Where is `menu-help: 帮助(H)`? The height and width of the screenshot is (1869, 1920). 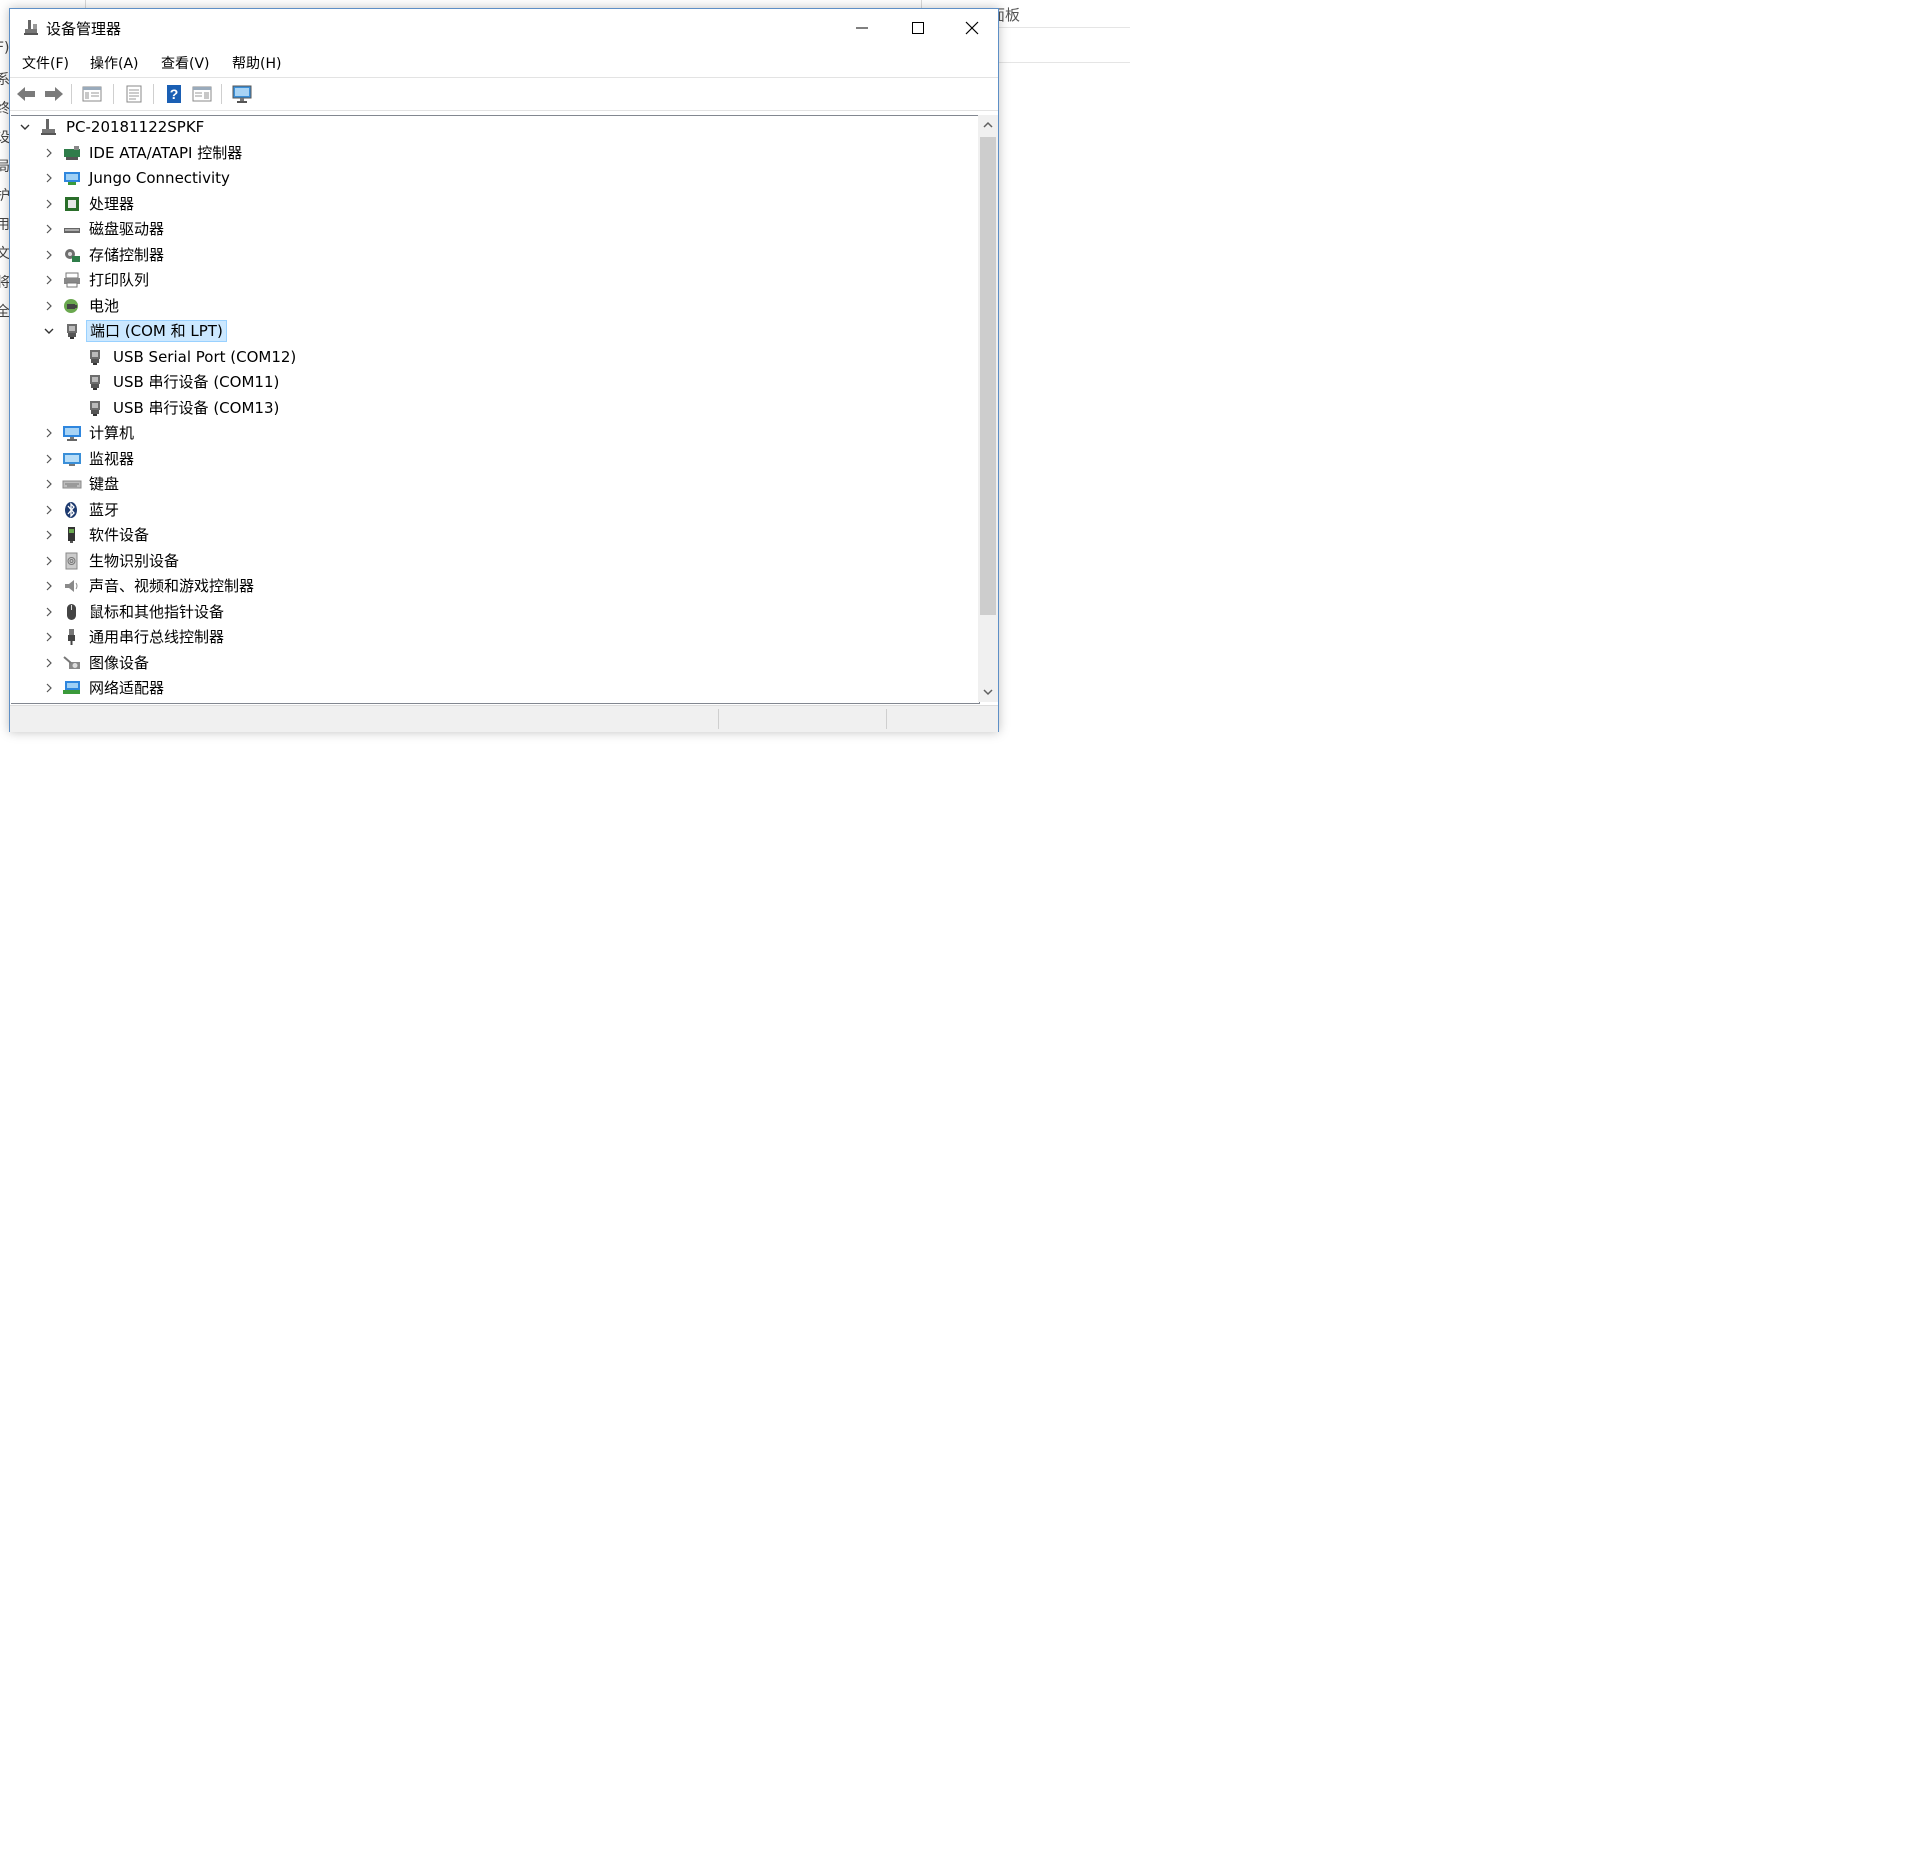
menu-help: 帮助(H) is located at coordinates (256, 63).